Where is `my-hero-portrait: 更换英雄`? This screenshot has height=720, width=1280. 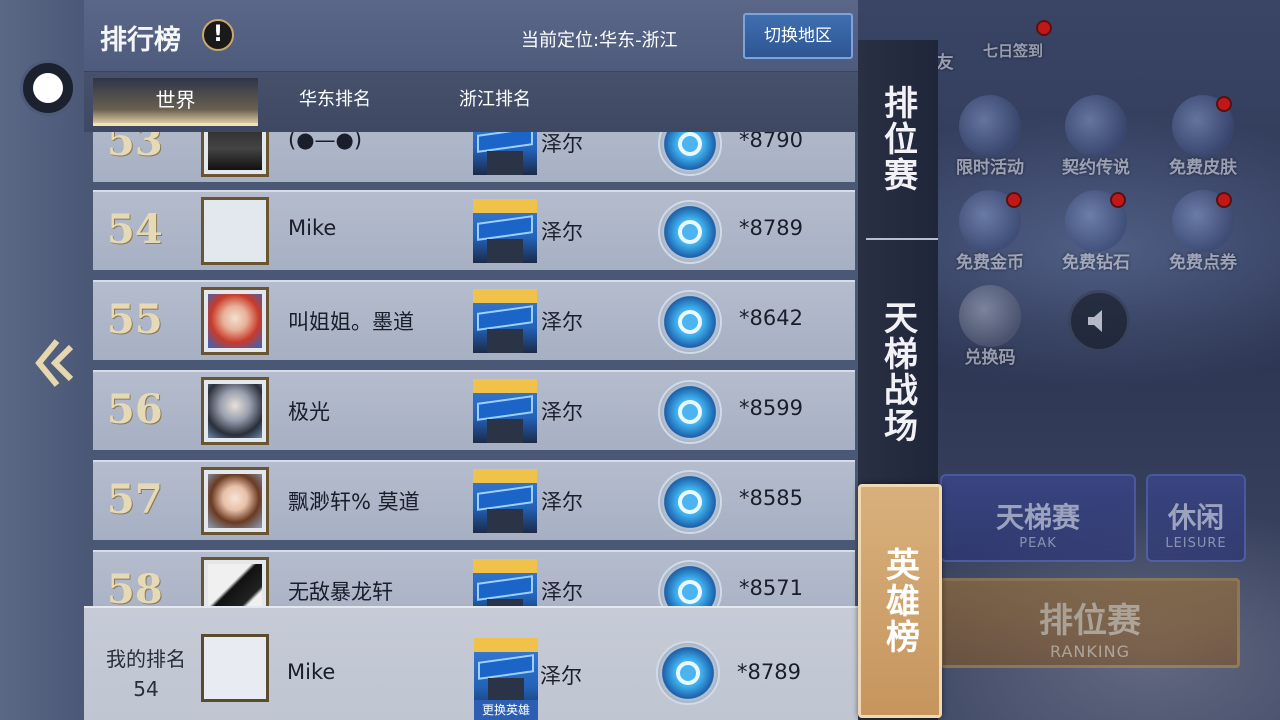
my-hero-portrait: 更换英雄 is located at coordinates (506, 679).